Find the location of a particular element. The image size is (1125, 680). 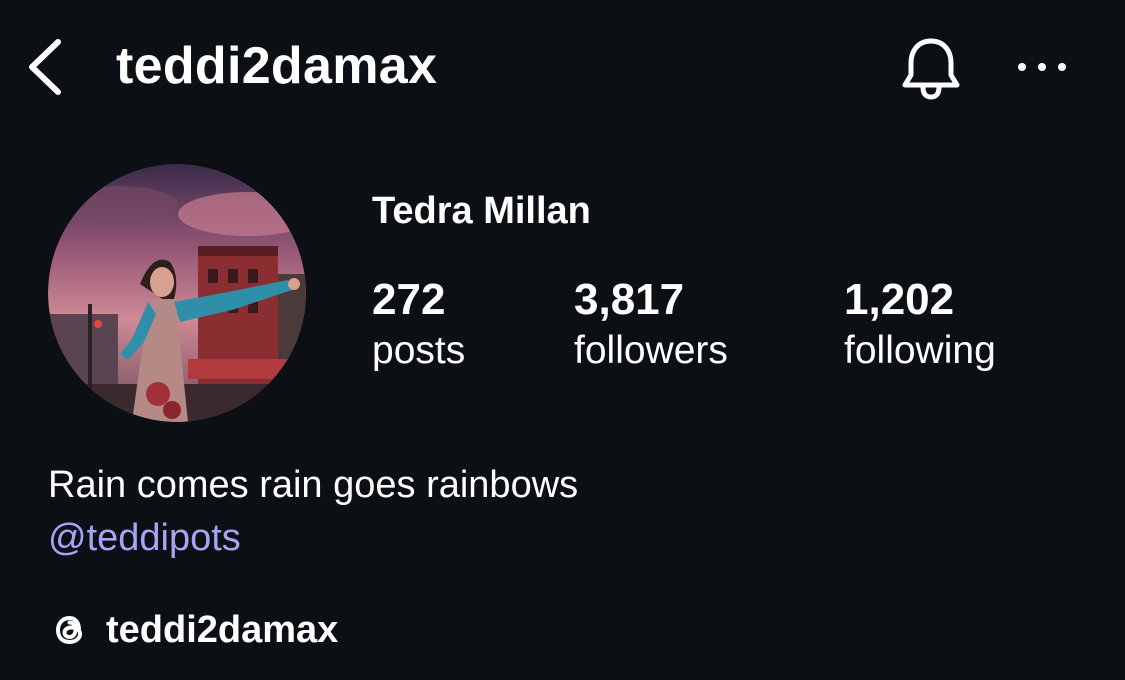

notifications-button is located at coordinates (931, 68).